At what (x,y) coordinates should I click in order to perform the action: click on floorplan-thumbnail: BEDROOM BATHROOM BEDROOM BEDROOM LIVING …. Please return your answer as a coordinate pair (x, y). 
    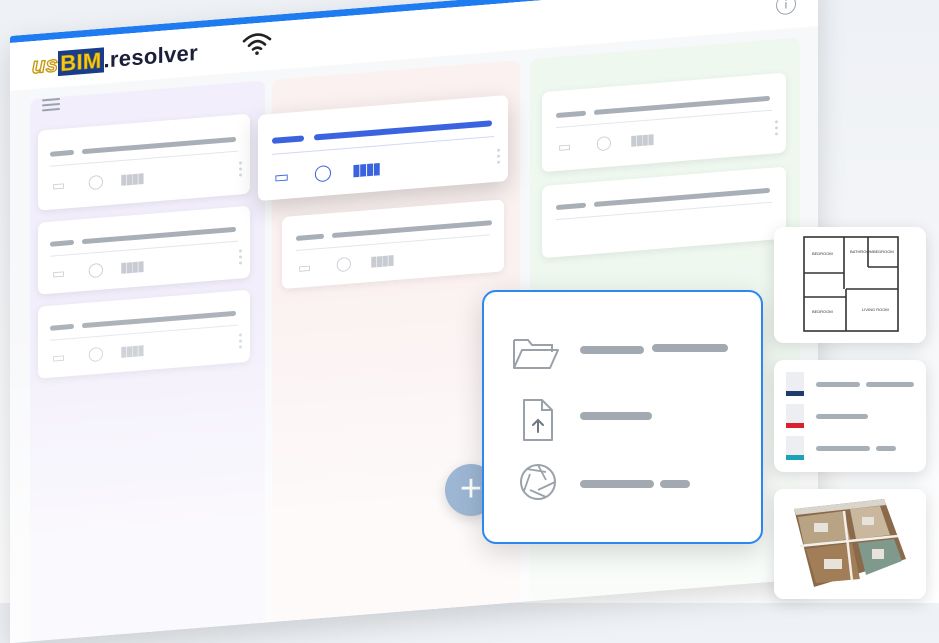
    Looking at the image, I should click on (850, 285).